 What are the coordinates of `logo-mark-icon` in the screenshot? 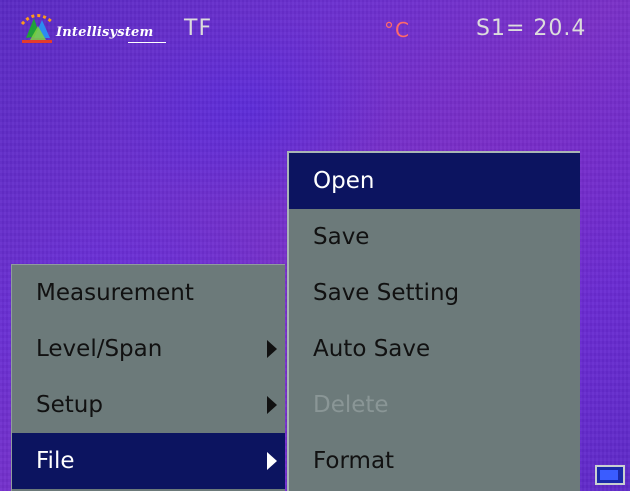 It's located at (36, 28).